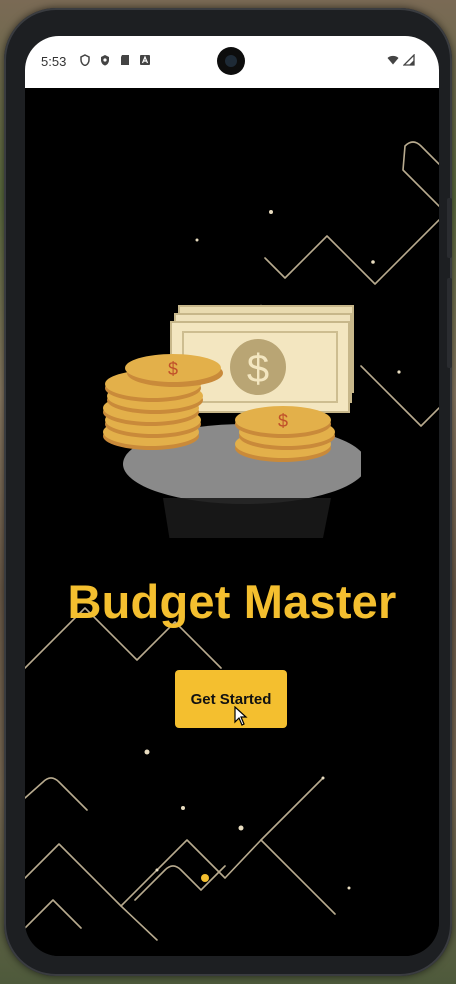 The height and width of the screenshot is (984, 456). I want to click on status-icons-right, so click(401, 60).